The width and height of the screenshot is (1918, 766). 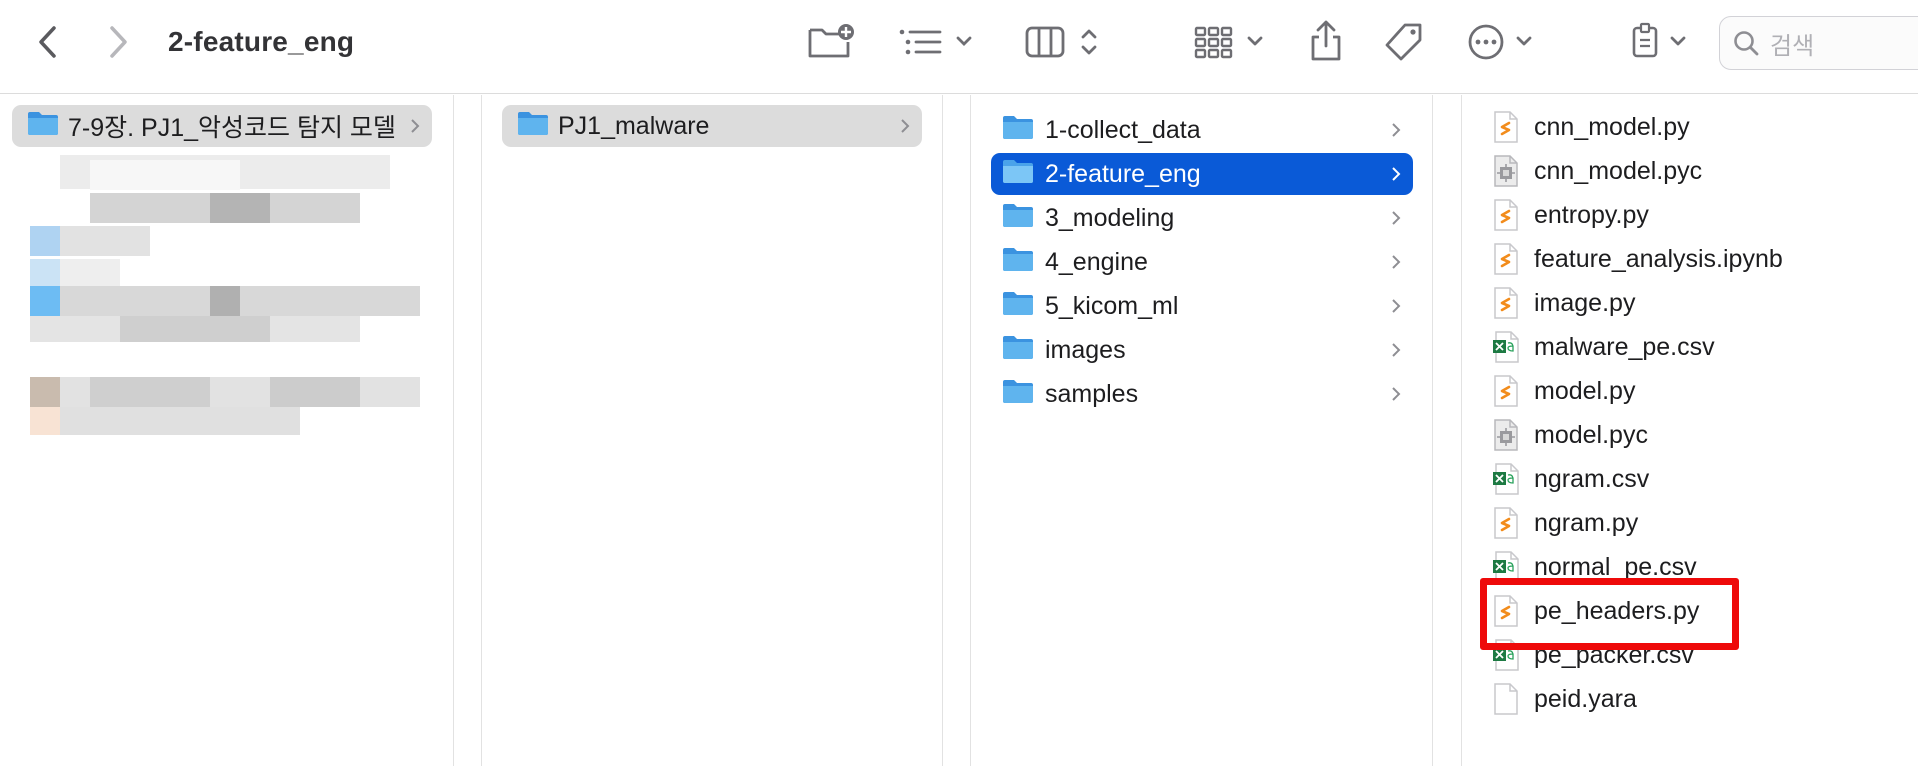 What do you see at coordinates (1818, 43) in the screenshot?
I see `search-field: 검색` at bounding box center [1818, 43].